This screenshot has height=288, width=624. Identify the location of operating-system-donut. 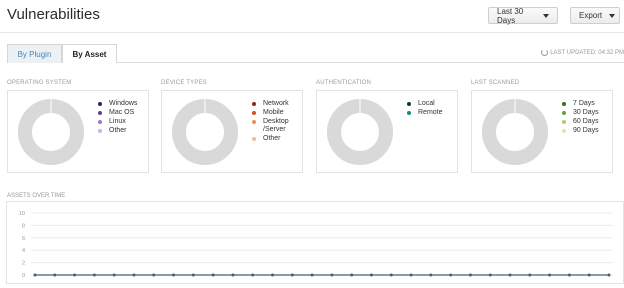
(51, 132).